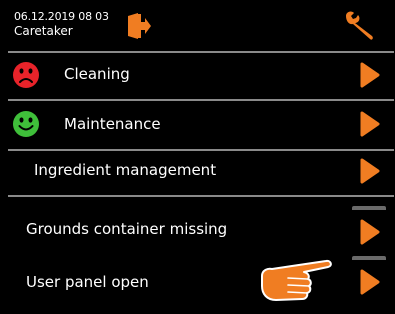 The width and height of the screenshot is (395, 314). I want to click on datetime-text: 06.12.2019 08 03, so click(61, 16).